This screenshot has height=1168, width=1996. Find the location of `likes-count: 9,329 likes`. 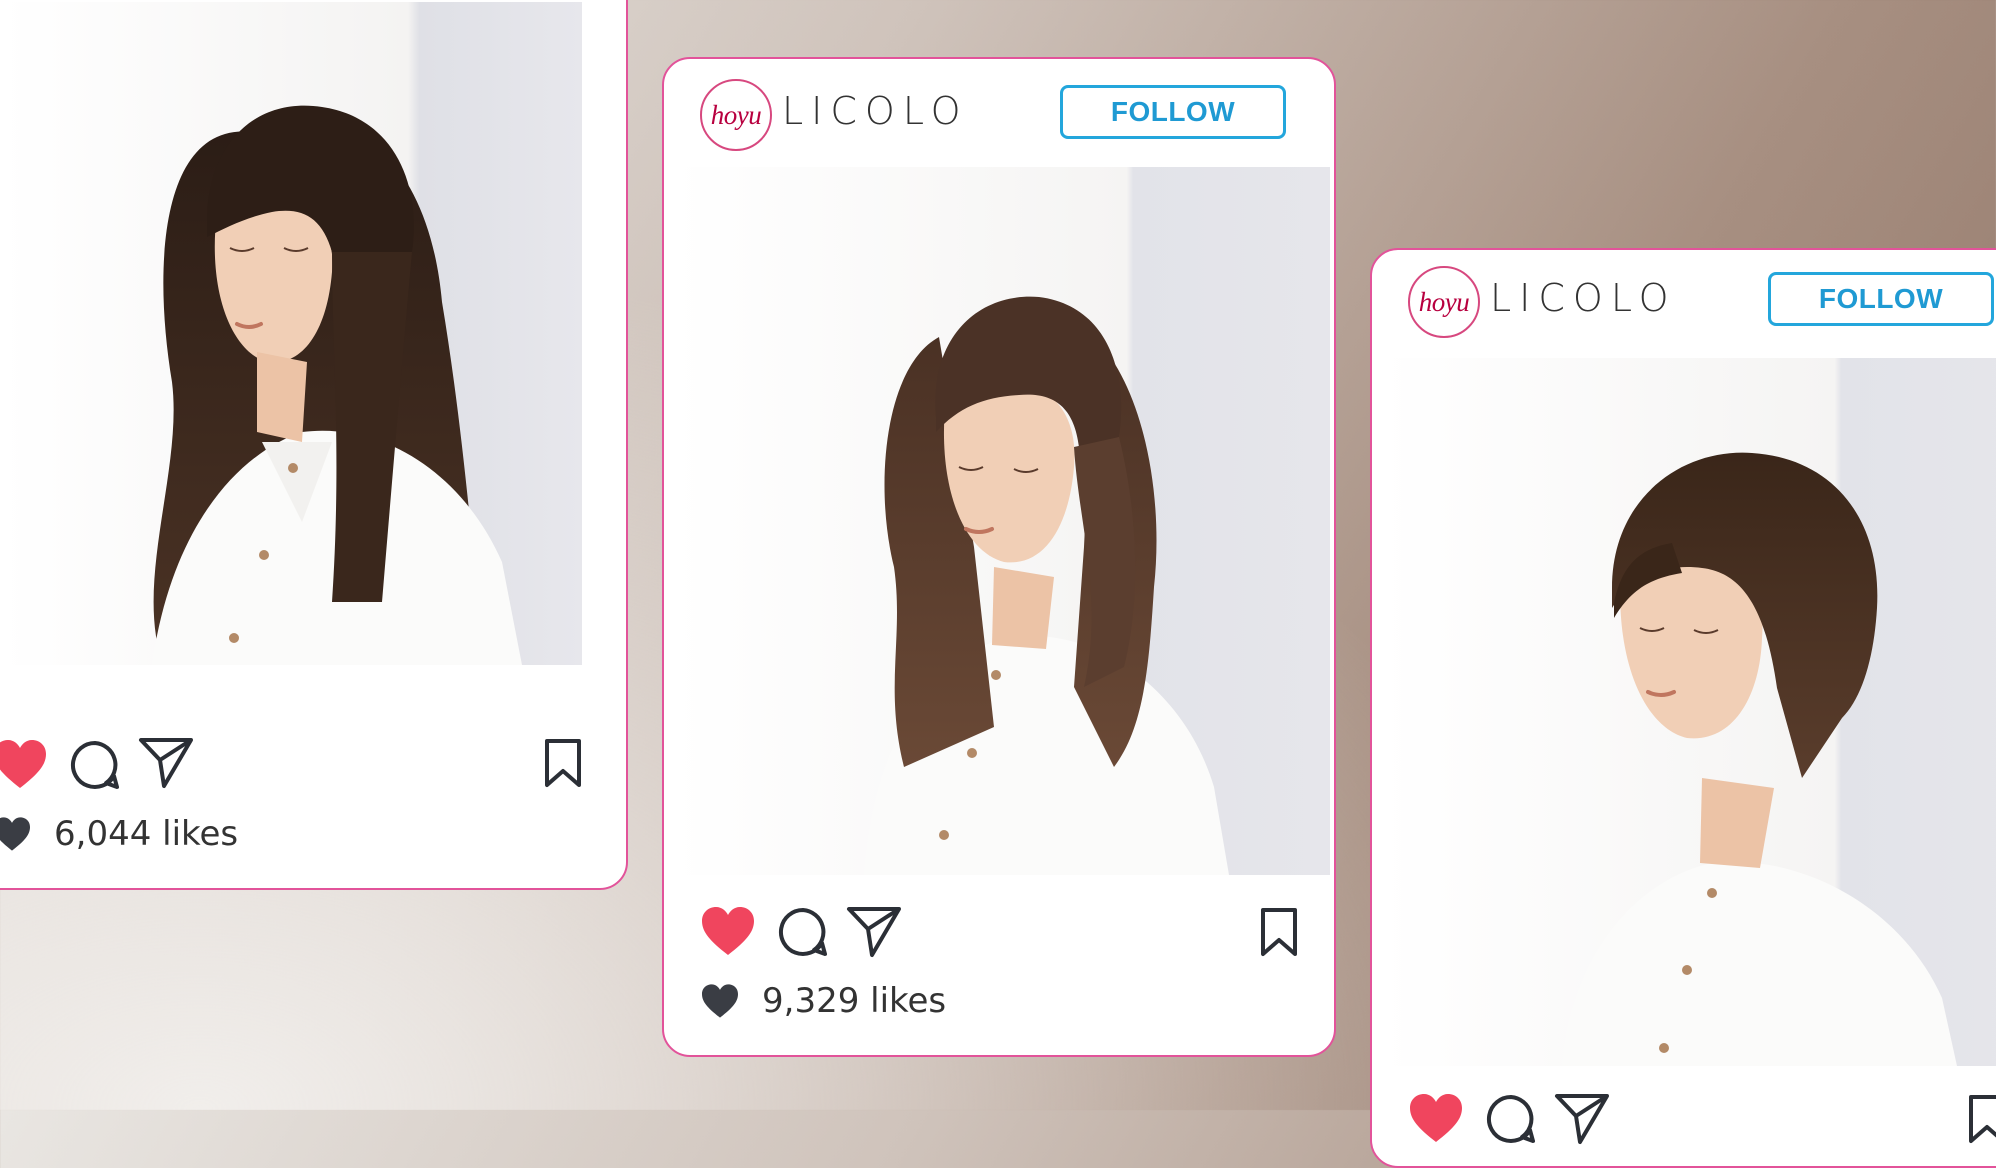

likes-count: 9,329 likes is located at coordinates (854, 1001).